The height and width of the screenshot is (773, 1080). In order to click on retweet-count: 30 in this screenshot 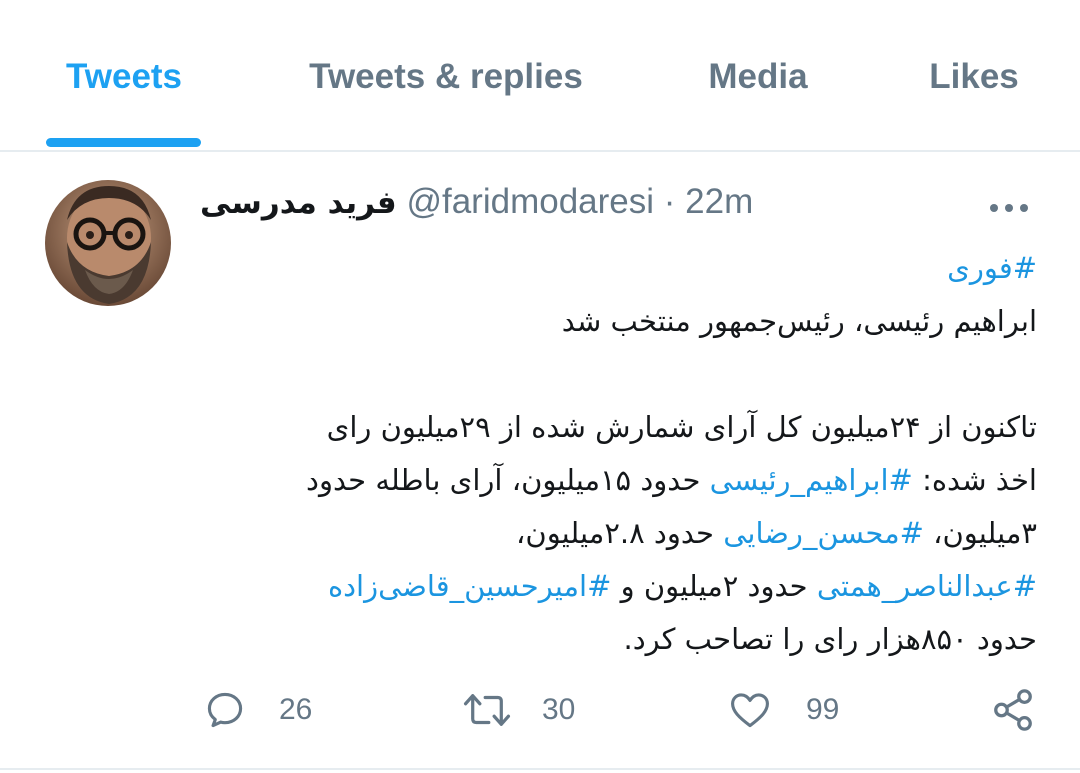, I will do `click(559, 709)`.